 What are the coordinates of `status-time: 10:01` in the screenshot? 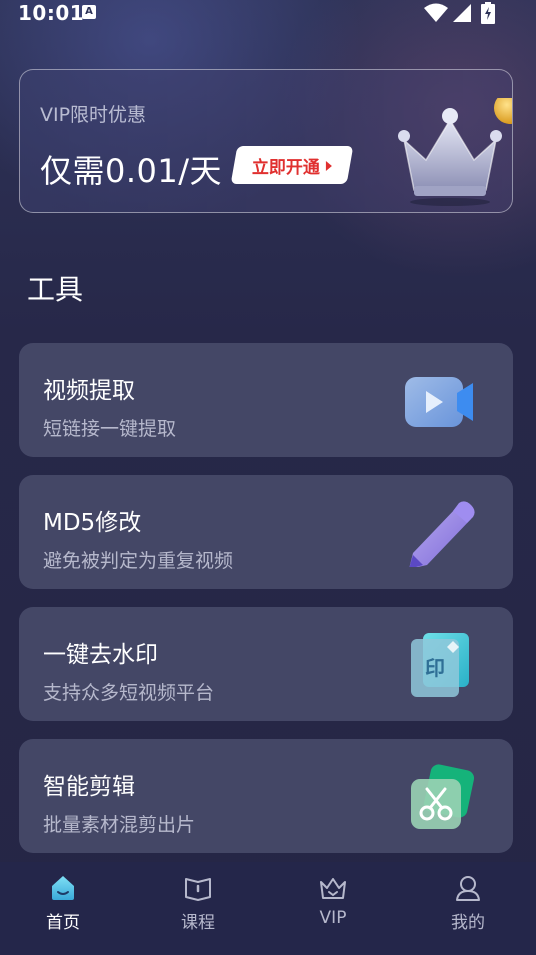 It's located at (51, 13).